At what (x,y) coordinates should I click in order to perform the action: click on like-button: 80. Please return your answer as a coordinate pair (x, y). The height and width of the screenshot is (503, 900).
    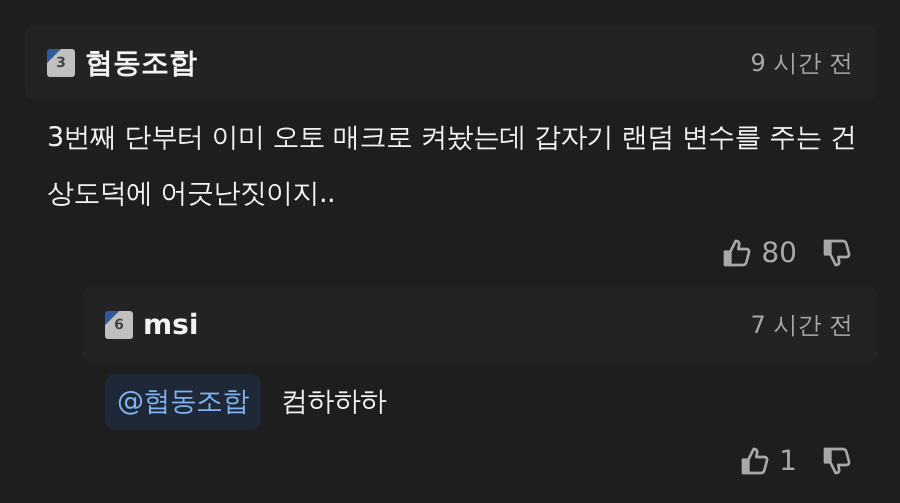
    Looking at the image, I should click on (759, 252).